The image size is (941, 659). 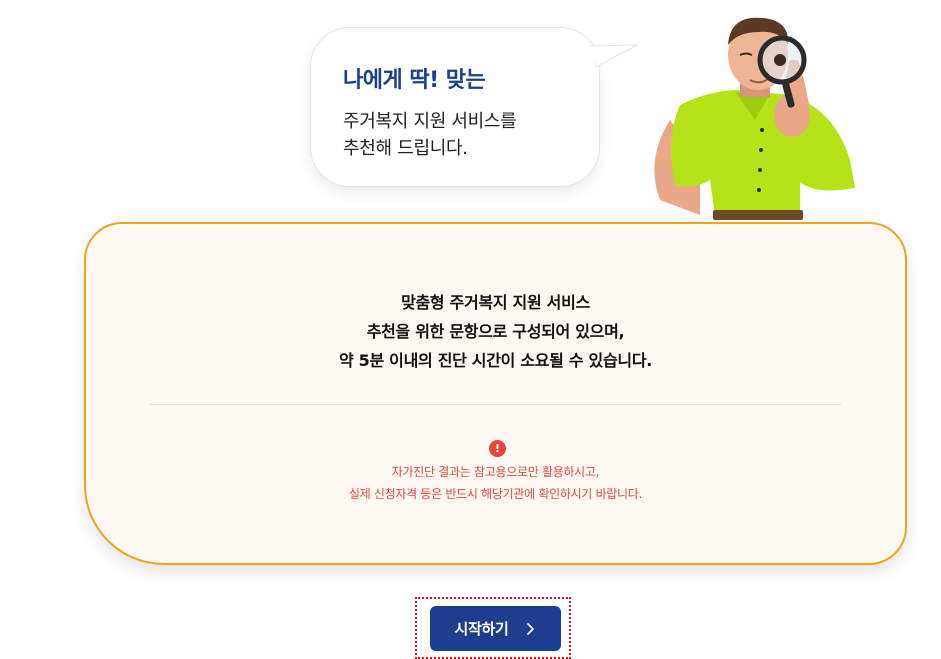 I want to click on divider, so click(x=495, y=404).